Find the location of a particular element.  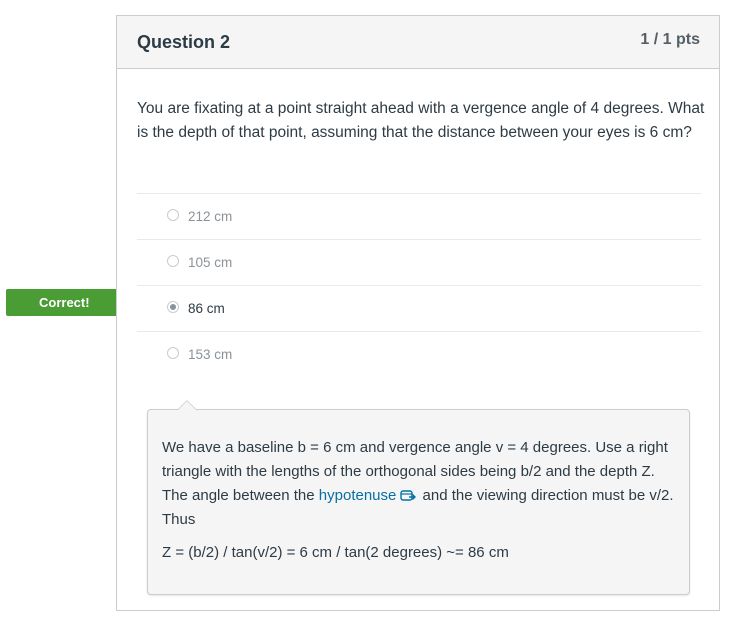

question-header: Question 2 1 / 1 pts is located at coordinates (418, 42).